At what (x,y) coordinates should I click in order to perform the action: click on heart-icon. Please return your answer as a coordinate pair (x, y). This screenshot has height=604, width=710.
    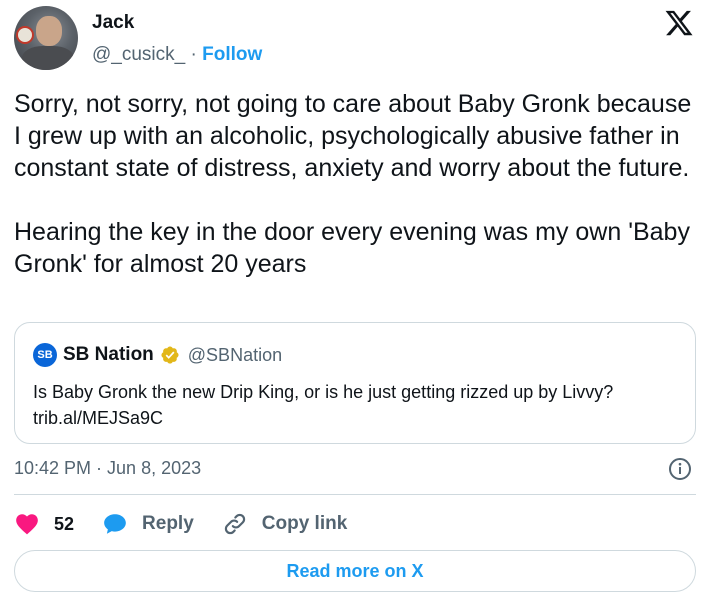
    Looking at the image, I should click on (27, 524).